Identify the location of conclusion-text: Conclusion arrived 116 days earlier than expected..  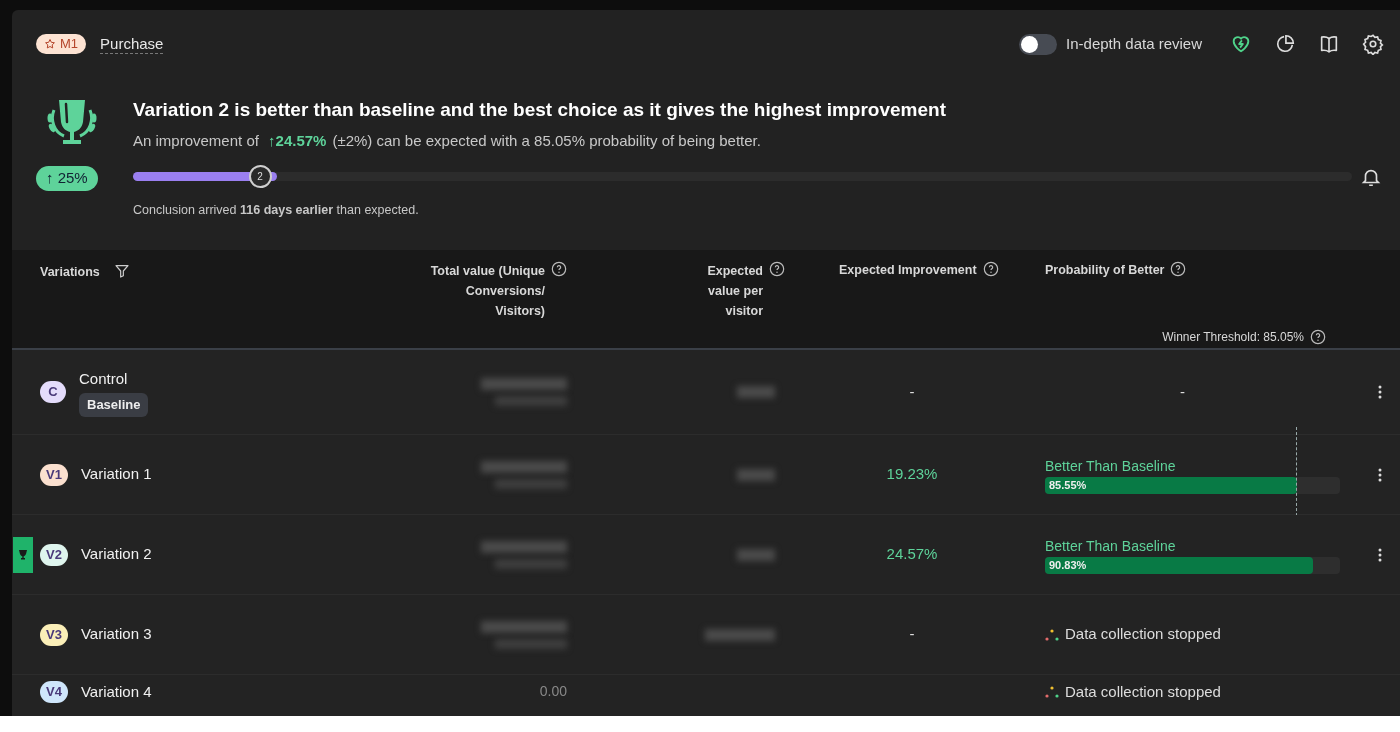
(276, 210).